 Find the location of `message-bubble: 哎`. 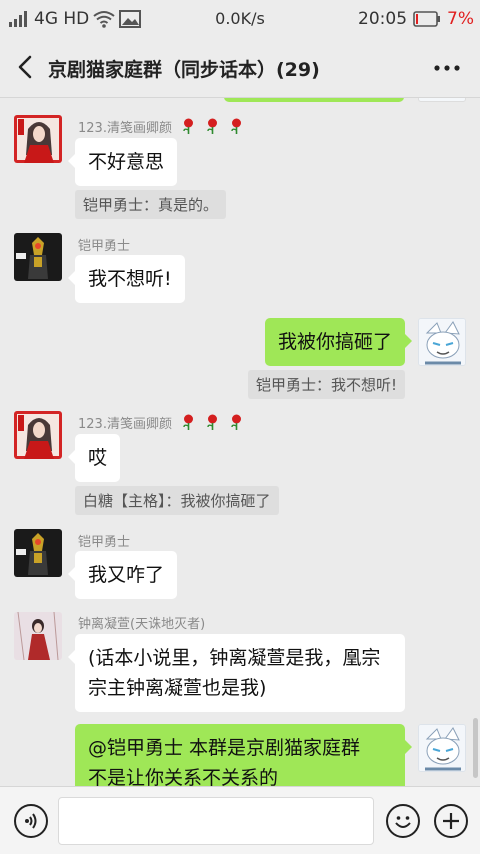

message-bubble: 哎 is located at coordinates (94, 458).